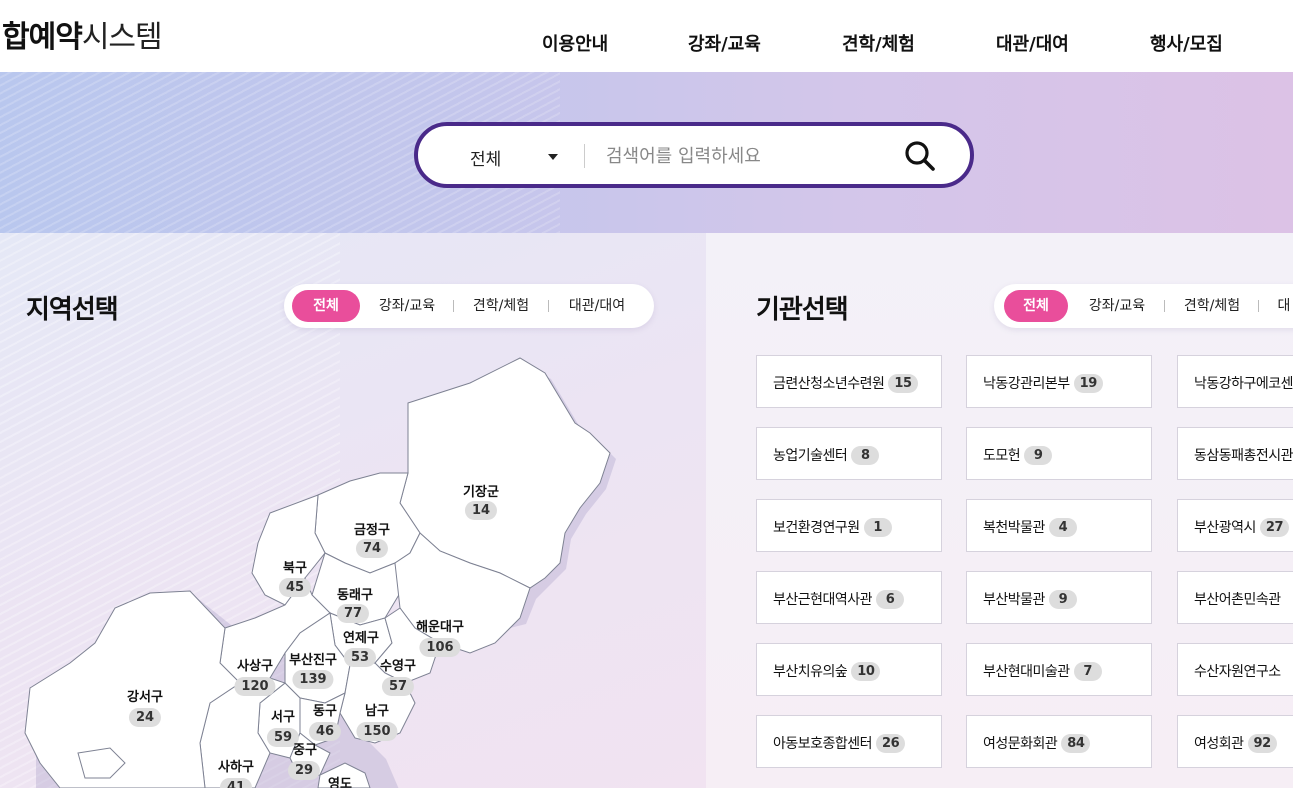 The height and width of the screenshot is (788, 1293). What do you see at coordinates (440, 625) in the screenshot?
I see `district-name: 해운대구` at bounding box center [440, 625].